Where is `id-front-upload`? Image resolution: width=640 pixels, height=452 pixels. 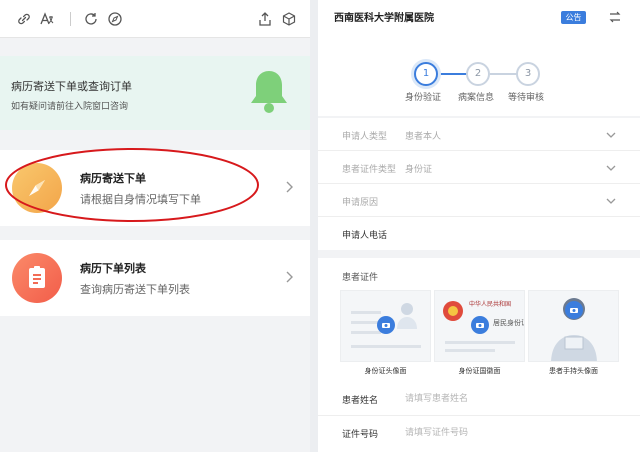 id-front-upload is located at coordinates (385, 326).